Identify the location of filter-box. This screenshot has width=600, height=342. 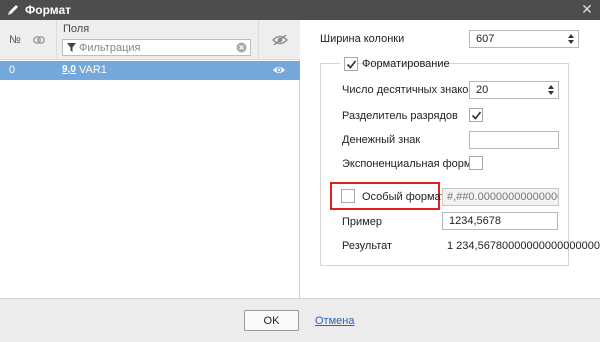
(156, 47).